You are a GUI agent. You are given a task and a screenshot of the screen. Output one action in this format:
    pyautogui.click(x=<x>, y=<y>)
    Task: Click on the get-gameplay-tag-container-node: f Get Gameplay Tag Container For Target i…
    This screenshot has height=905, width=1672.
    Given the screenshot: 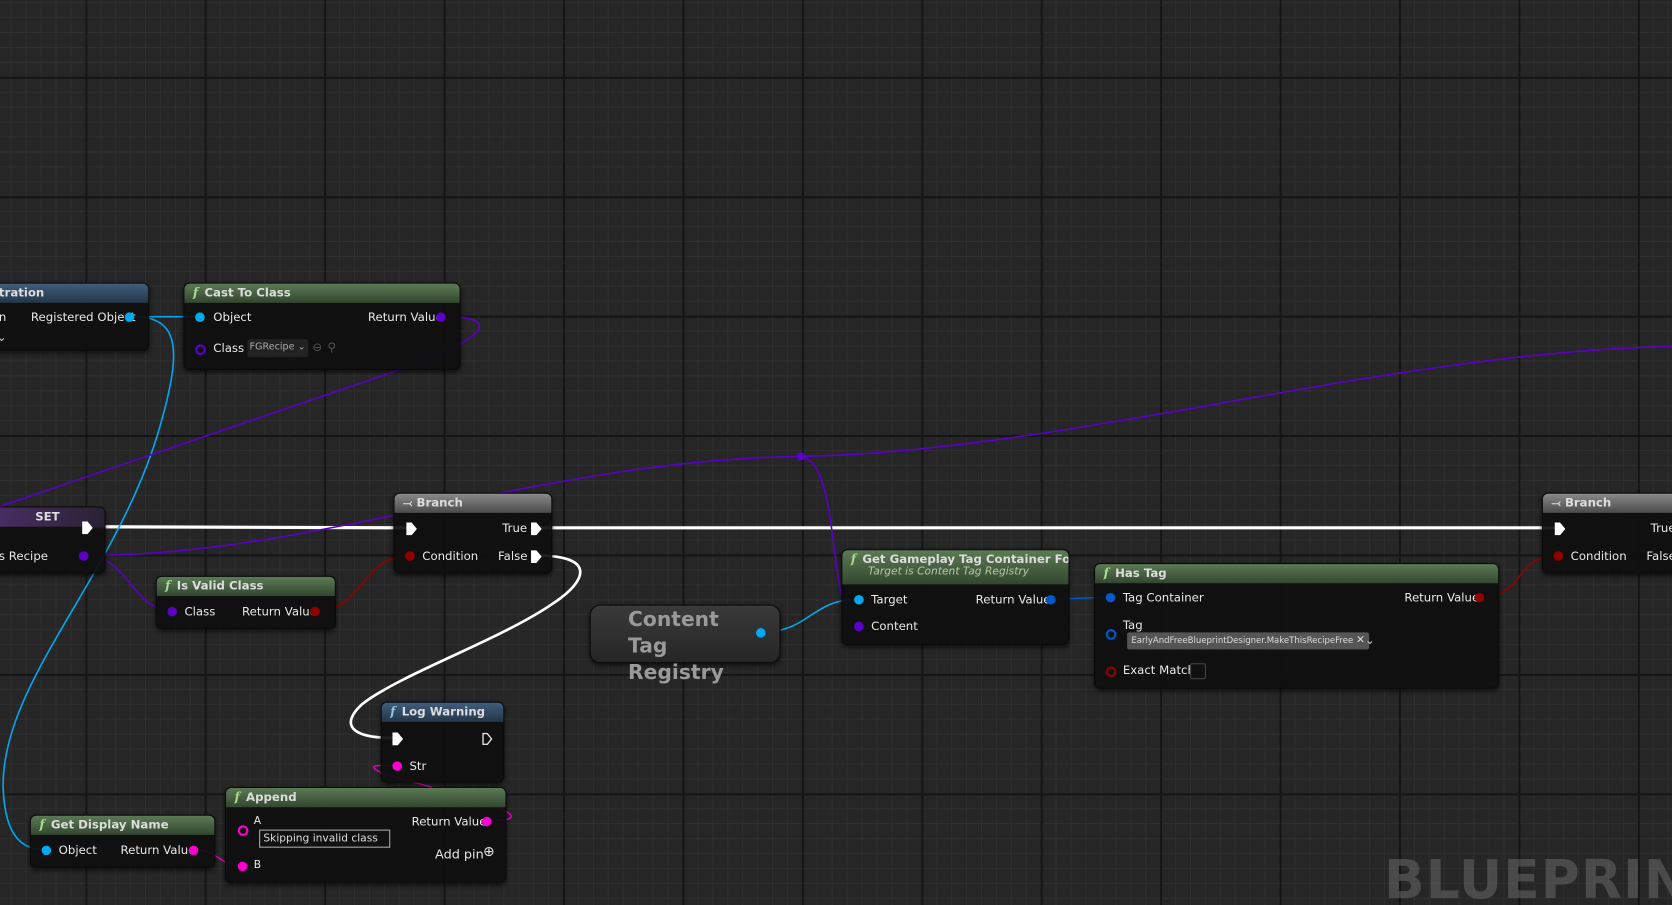 What is the action you would take?
    pyautogui.click(x=955, y=597)
    